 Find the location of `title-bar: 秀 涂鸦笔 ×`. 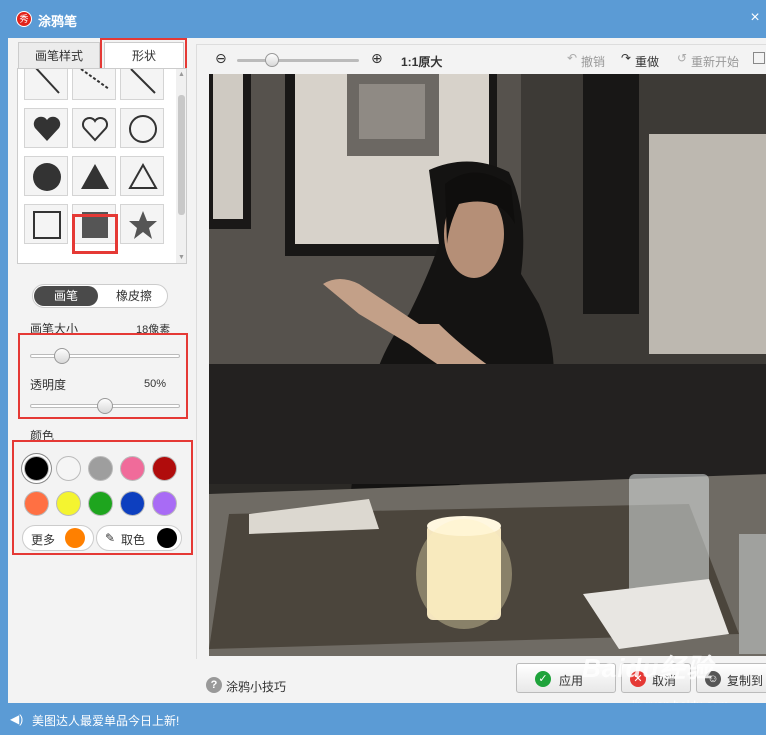

title-bar: 秀 涂鸦笔 × is located at coordinates (383, 19).